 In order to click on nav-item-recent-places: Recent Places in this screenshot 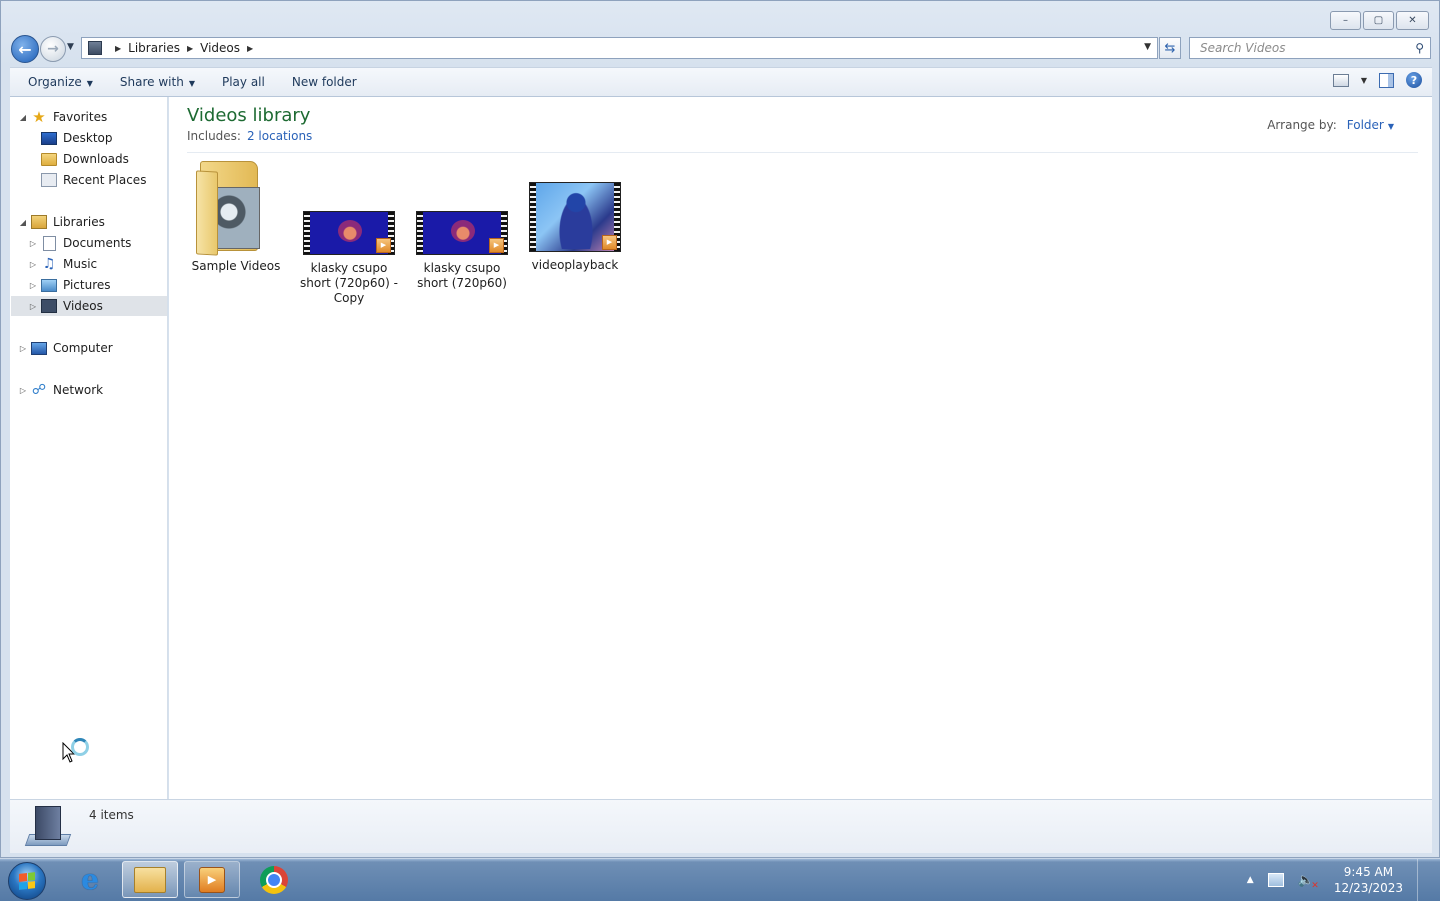, I will do `click(87, 180)`.